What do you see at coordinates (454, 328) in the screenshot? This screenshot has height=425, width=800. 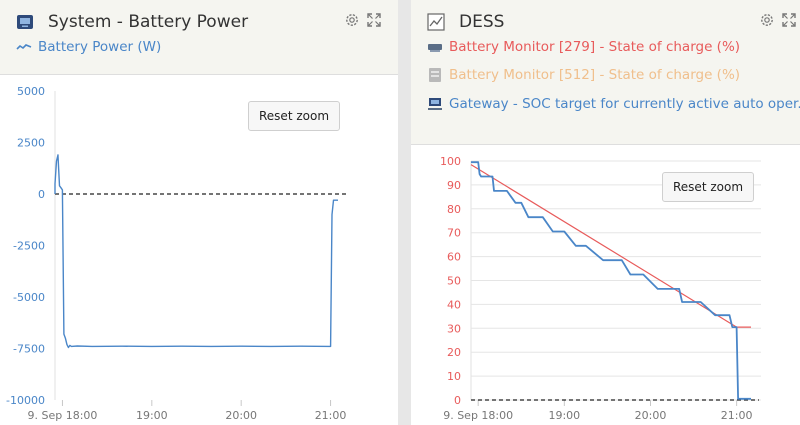 I see `y-tick-label: 30` at bounding box center [454, 328].